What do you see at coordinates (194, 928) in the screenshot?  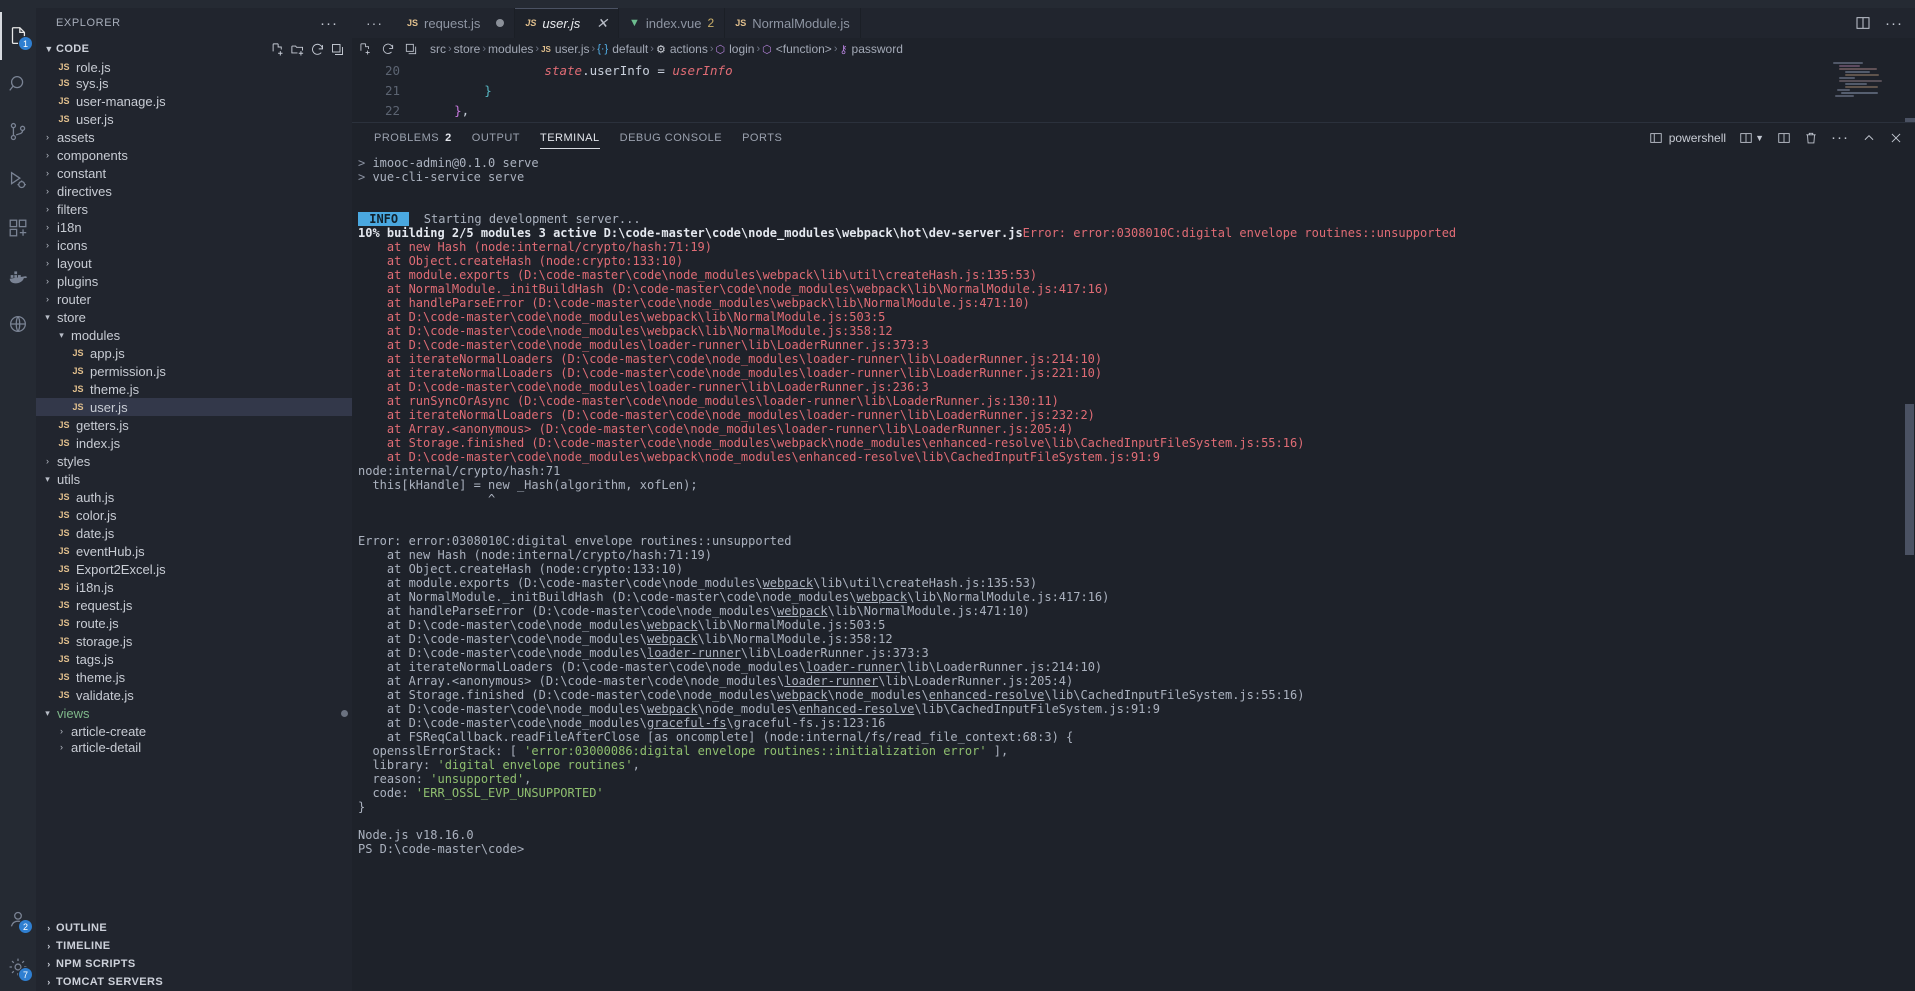 I see `sidebar-panel-outline: › OUTLINE` at bounding box center [194, 928].